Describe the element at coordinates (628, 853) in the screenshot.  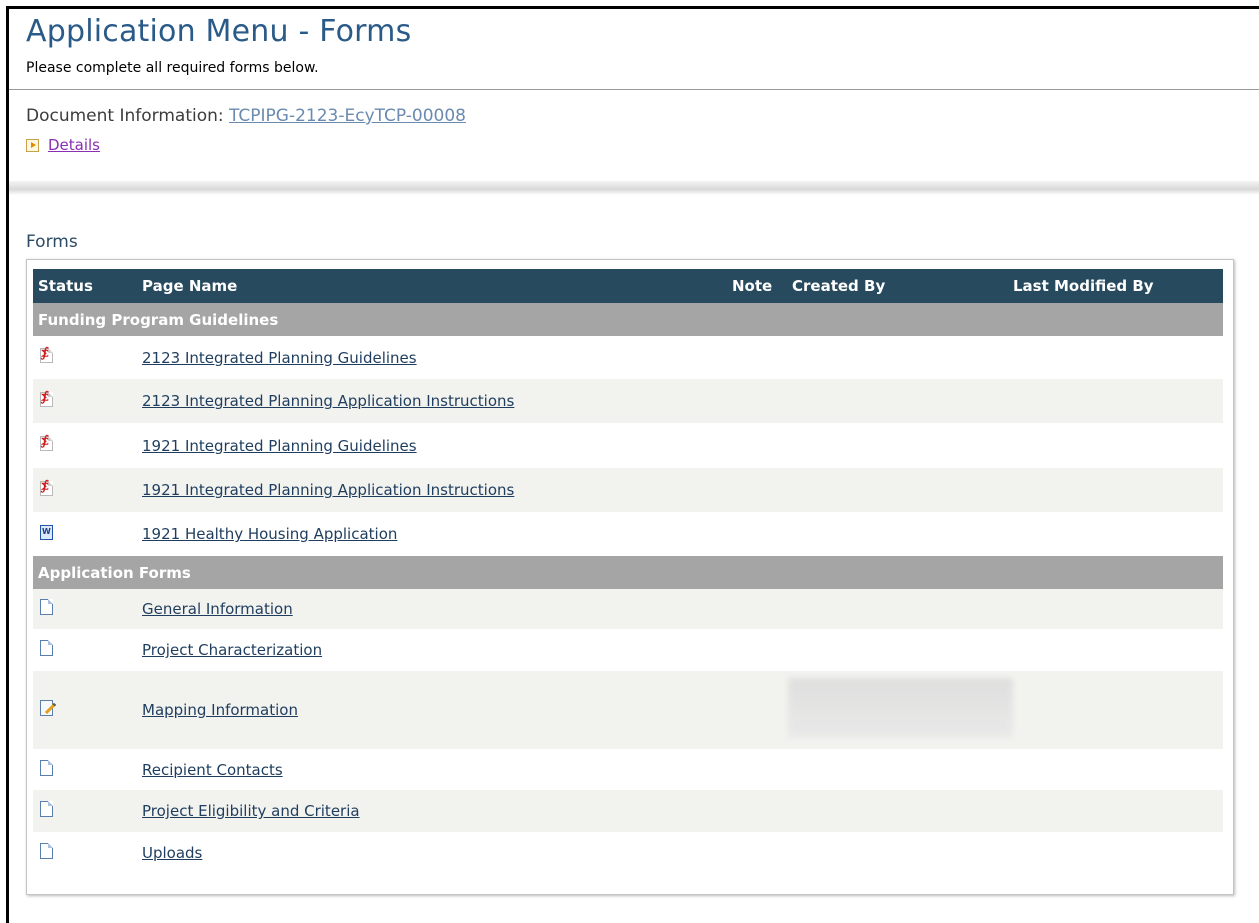
I see `table-row: Uploads` at that location.